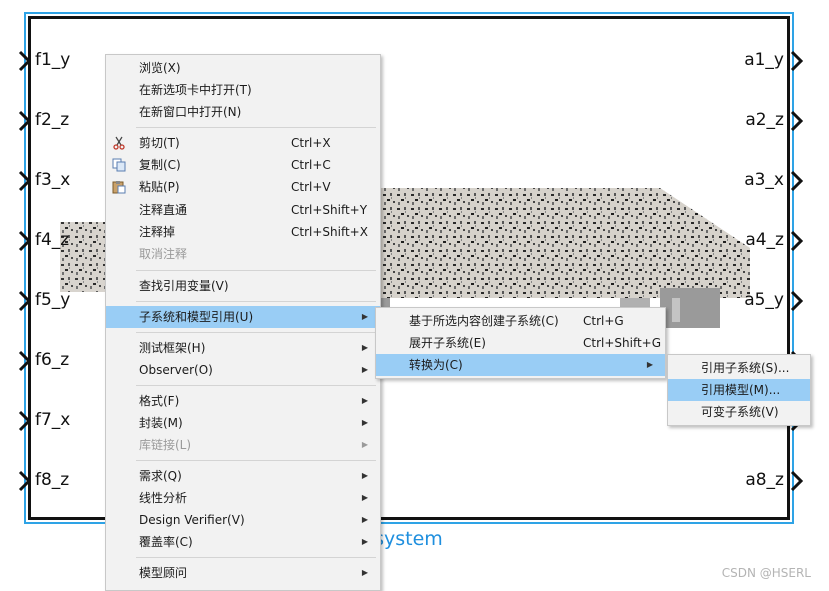 Image resolution: width=829 pixels, height=591 pixels. What do you see at coordinates (243, 401) in the screenshot?
I see `menu-item-format: 格式(F) ▶` at bounding box center [243, 401].